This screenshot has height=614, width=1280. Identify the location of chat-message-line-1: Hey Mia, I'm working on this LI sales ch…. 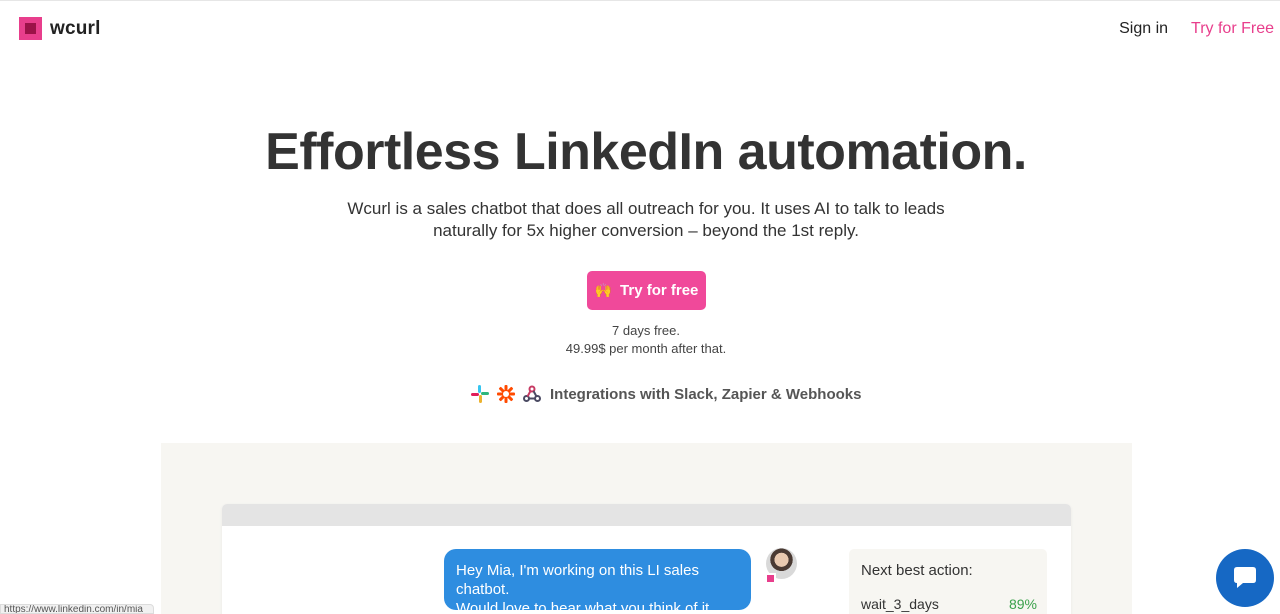
(577, 580).